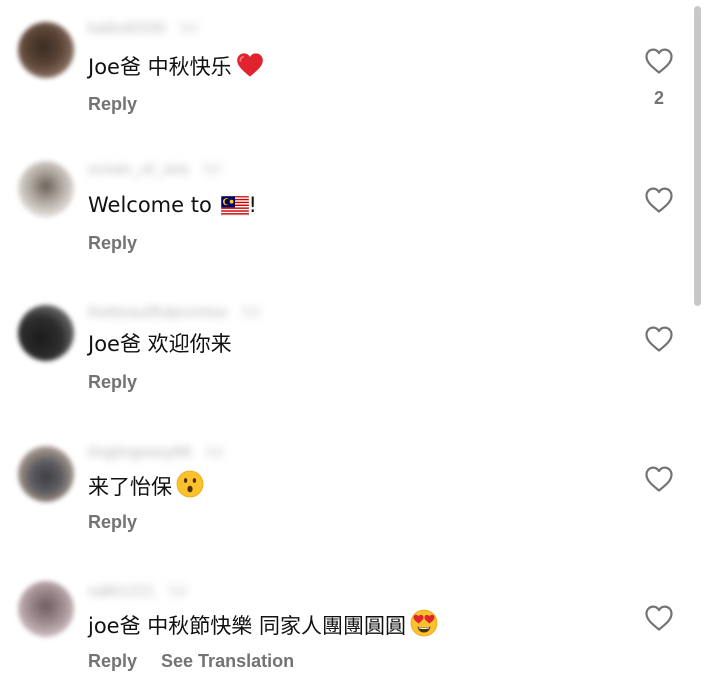 This screenshot has width=705, height=690. I want to click on scrollbar, so click(697, 156).